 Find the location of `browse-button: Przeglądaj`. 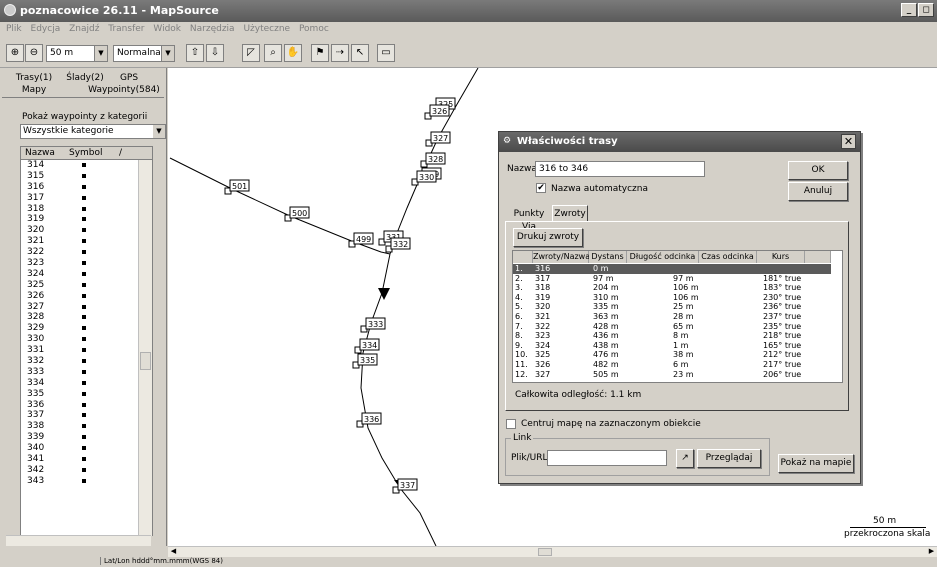

browse-button: Przeglądaj is located at coordinates (729, 458).